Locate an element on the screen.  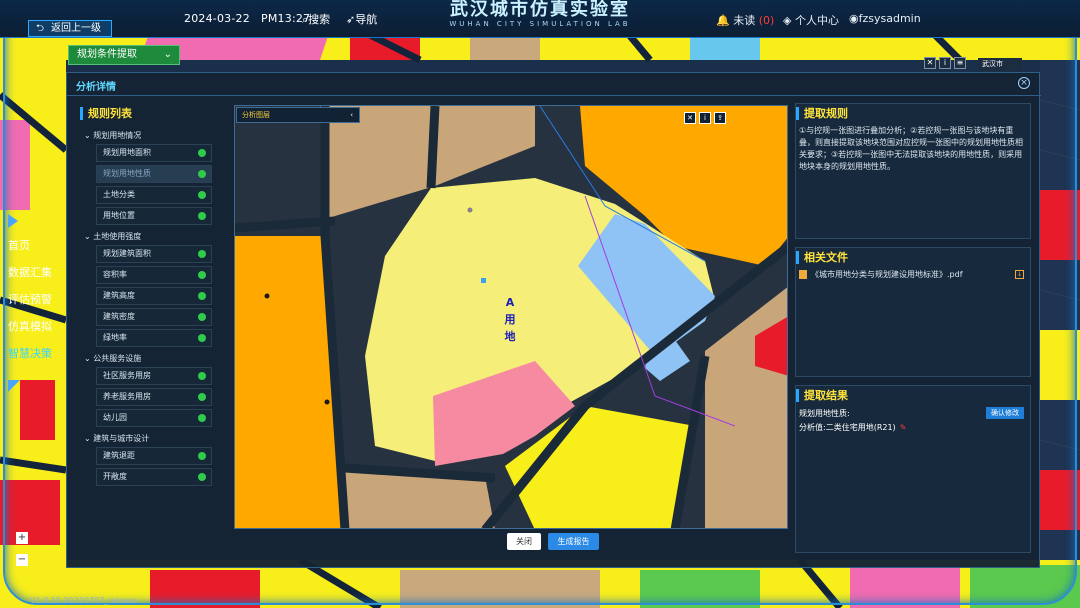
nav-item-decision: 智慧决策 is located at coordinates (29, 353).